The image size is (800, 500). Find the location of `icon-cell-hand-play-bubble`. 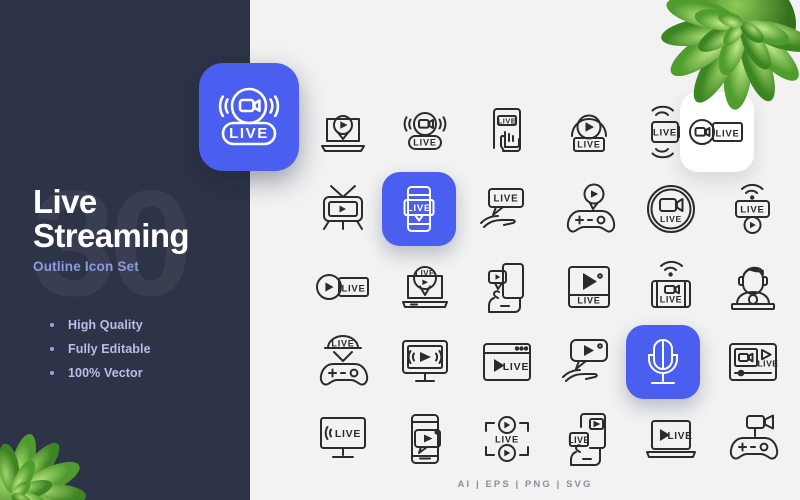

icon-cell-hand-play-bubble is located at coordinates (589, 362).